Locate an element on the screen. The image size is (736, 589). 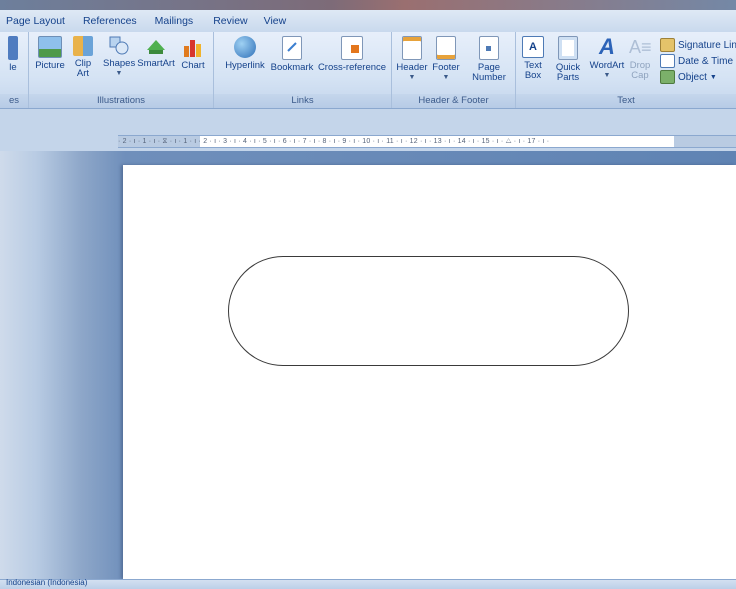
cross-reference-icon is located at coordinates (352, 48).